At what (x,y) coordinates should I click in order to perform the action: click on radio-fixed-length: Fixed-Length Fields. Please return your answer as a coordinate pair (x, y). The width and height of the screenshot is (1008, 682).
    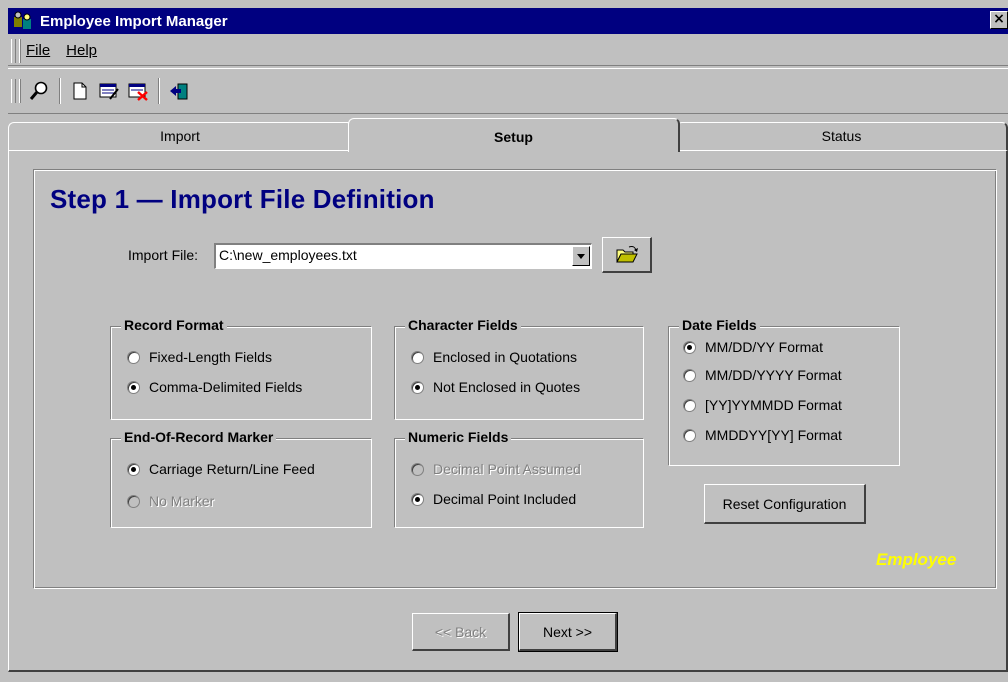
    Looking at the image, I should click on (199, 357).